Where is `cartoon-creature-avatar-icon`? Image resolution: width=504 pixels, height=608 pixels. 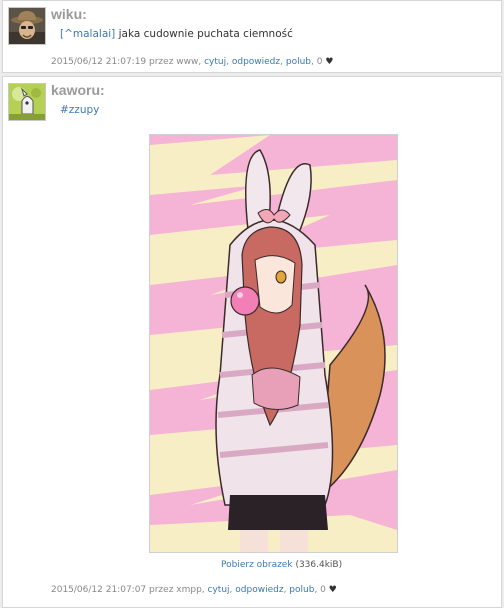 cartoon-creature-avatar-icon is located at coordinates (27, 102).